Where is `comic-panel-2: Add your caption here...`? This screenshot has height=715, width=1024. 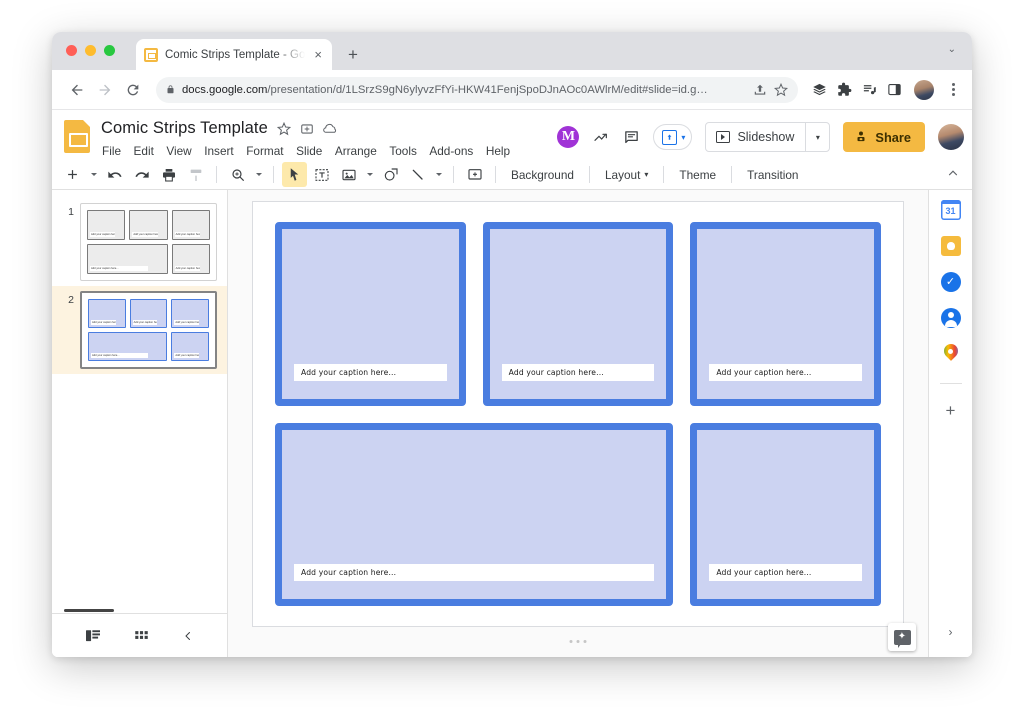
comic-panel-2: Add your caption here... is located at coordinates (578, 314).